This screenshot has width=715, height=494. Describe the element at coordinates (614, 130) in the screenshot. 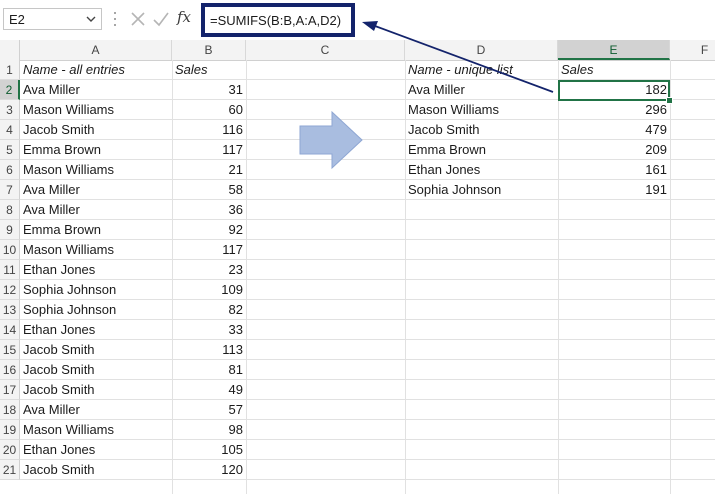

I see `unique-row-sales: 479` at that location.